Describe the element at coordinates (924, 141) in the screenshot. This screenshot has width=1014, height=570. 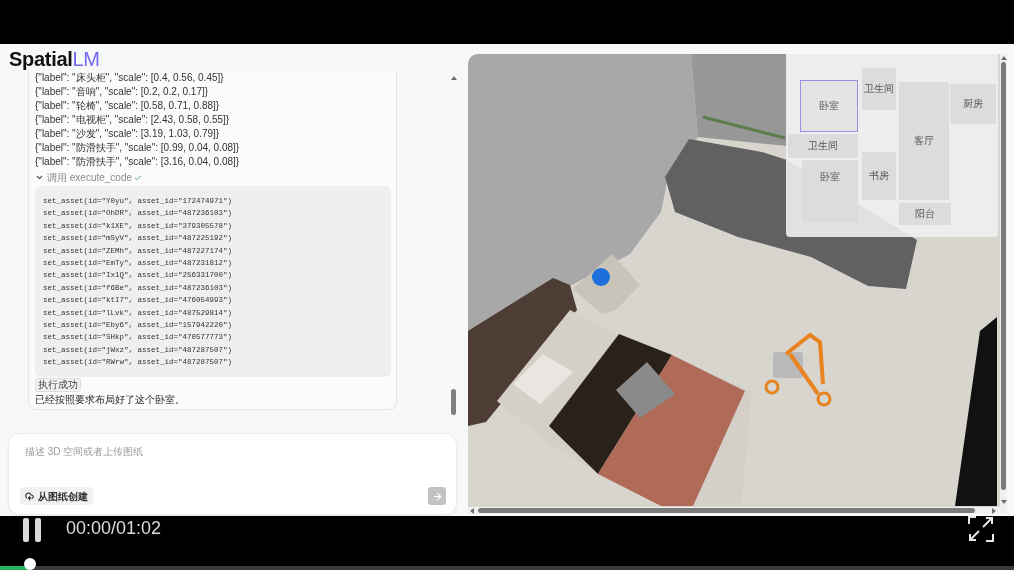
I see `floor-plan-room: 客厅` at that location.